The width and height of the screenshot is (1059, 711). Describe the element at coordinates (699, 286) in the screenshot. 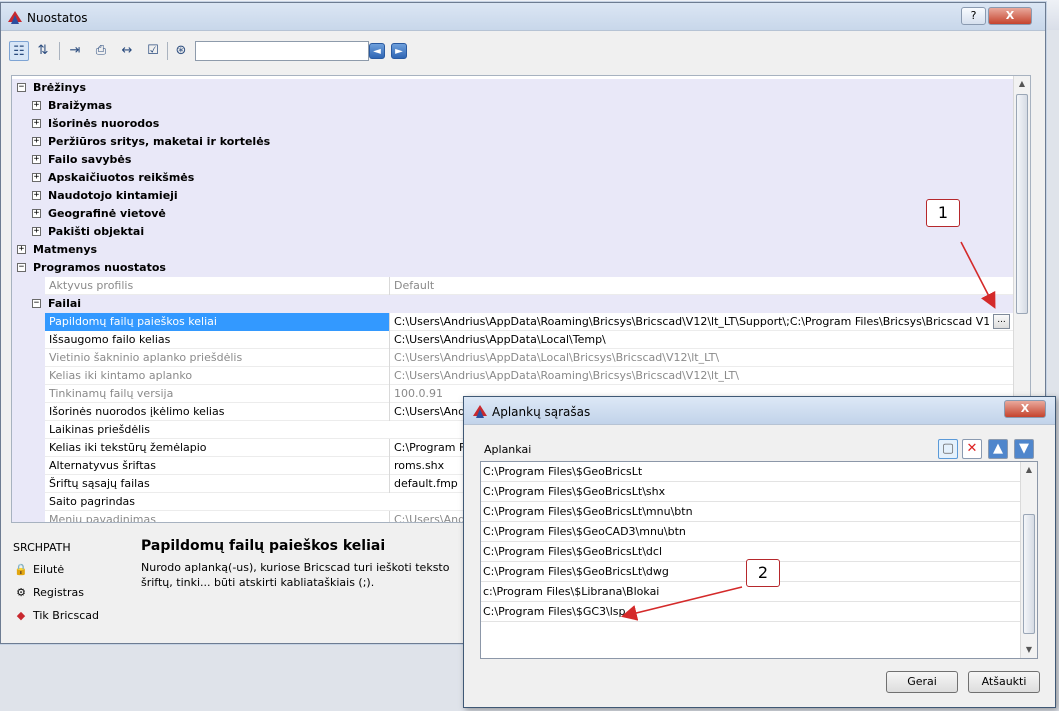

I see `property-value: Default` at that location.